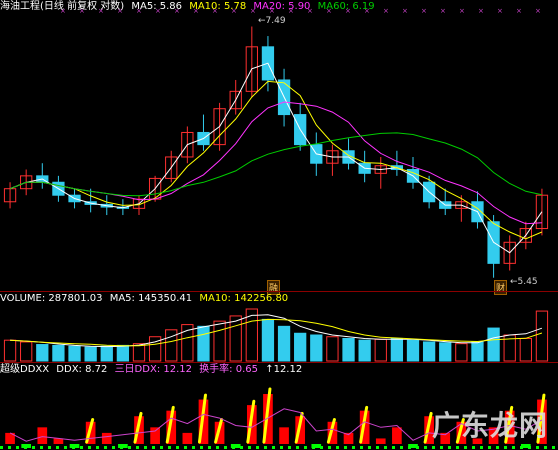 Image resolution: width=558 pixels, height=450 pixels. I want to click on ma10-value: MA10: 5.78, so click(218, 6).